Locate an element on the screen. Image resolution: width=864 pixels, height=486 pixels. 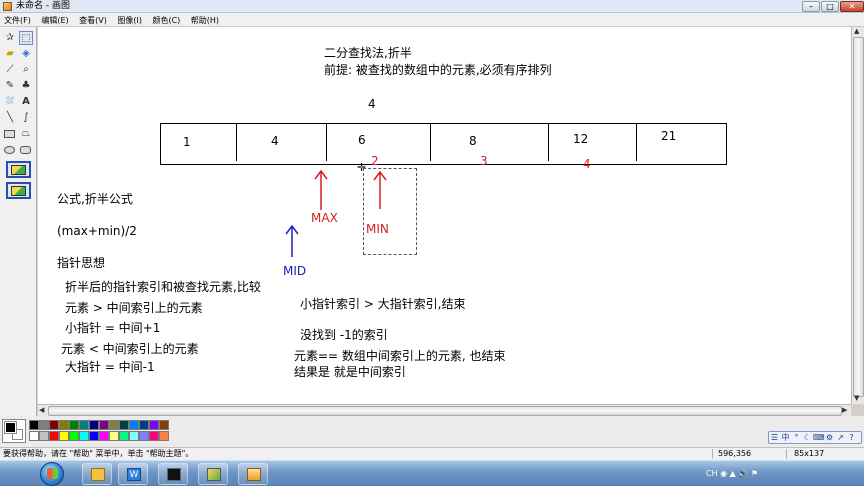
ime-help-icon: ? is located at coordinates (851, 437).